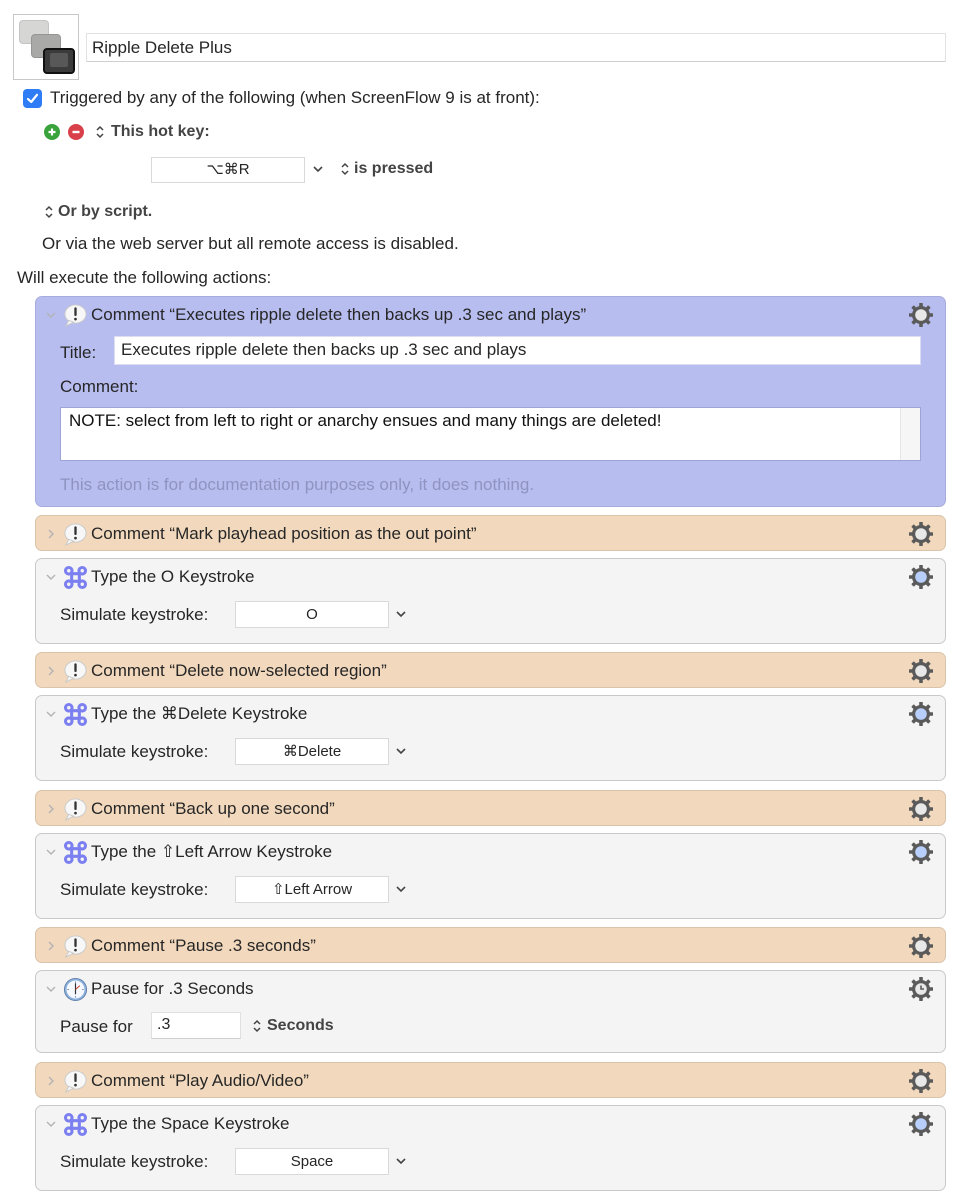 This screenshot has height=1200, width=956. Describe the element at coordinates (46, 47) in the screenshot. I see `macro-icon` at that location.